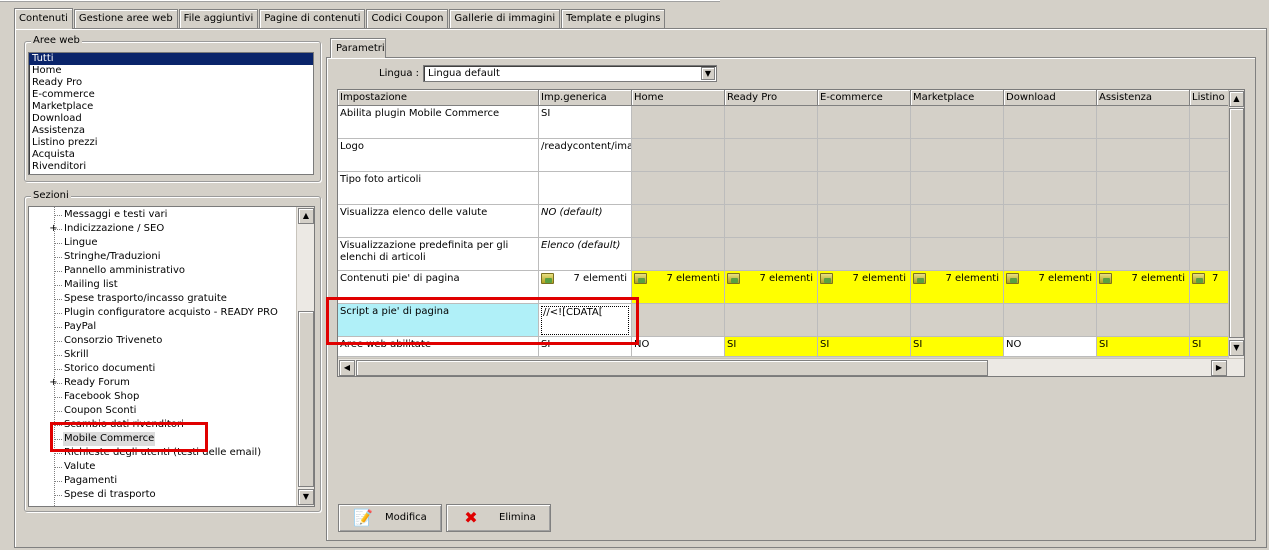  Describe the element at coordinates (613, 18) in the screenshot. I see `tab-template-e-plugins: Template e plugins` at that location.